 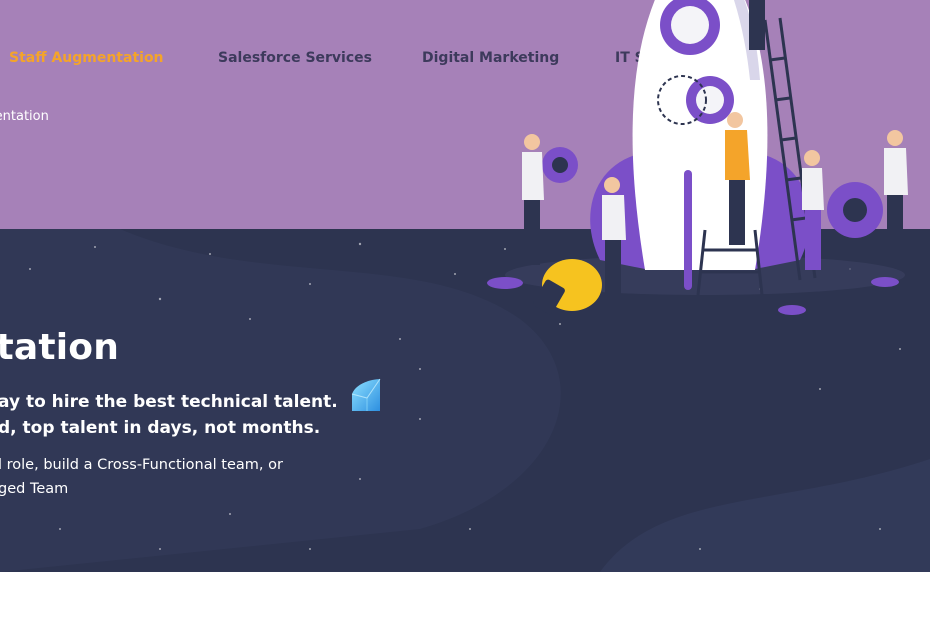 I want to click on breadcrumb: mentation, so click(x=24, y=116).